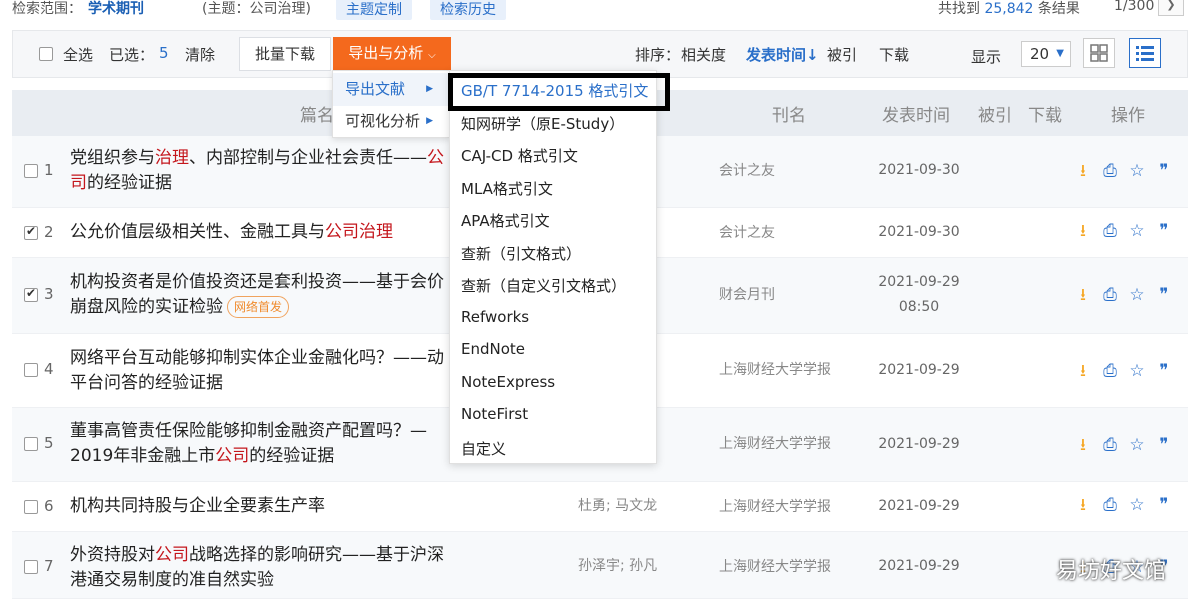 The width and height of the screenshot is (1204, 599). I want to click on result-count: 共找到 25,842 条结果, so click(1009, 9).